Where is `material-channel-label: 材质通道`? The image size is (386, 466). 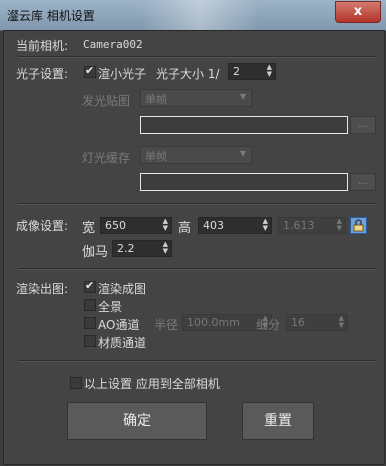 material-channel-label: 材质通道 is located at coordinates (122, 343).